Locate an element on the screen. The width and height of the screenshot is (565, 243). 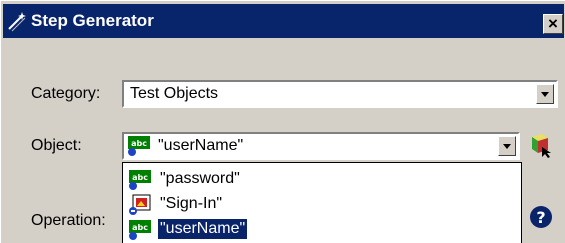
list-item: abc "password" is located at coordinates (321, 179).